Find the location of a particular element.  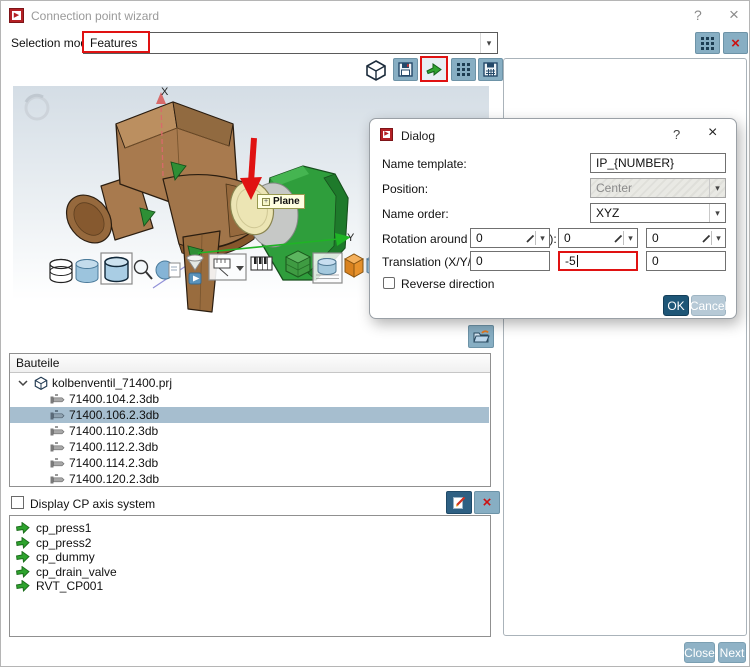

save-grid-icon is located at coordinates (490, 69).